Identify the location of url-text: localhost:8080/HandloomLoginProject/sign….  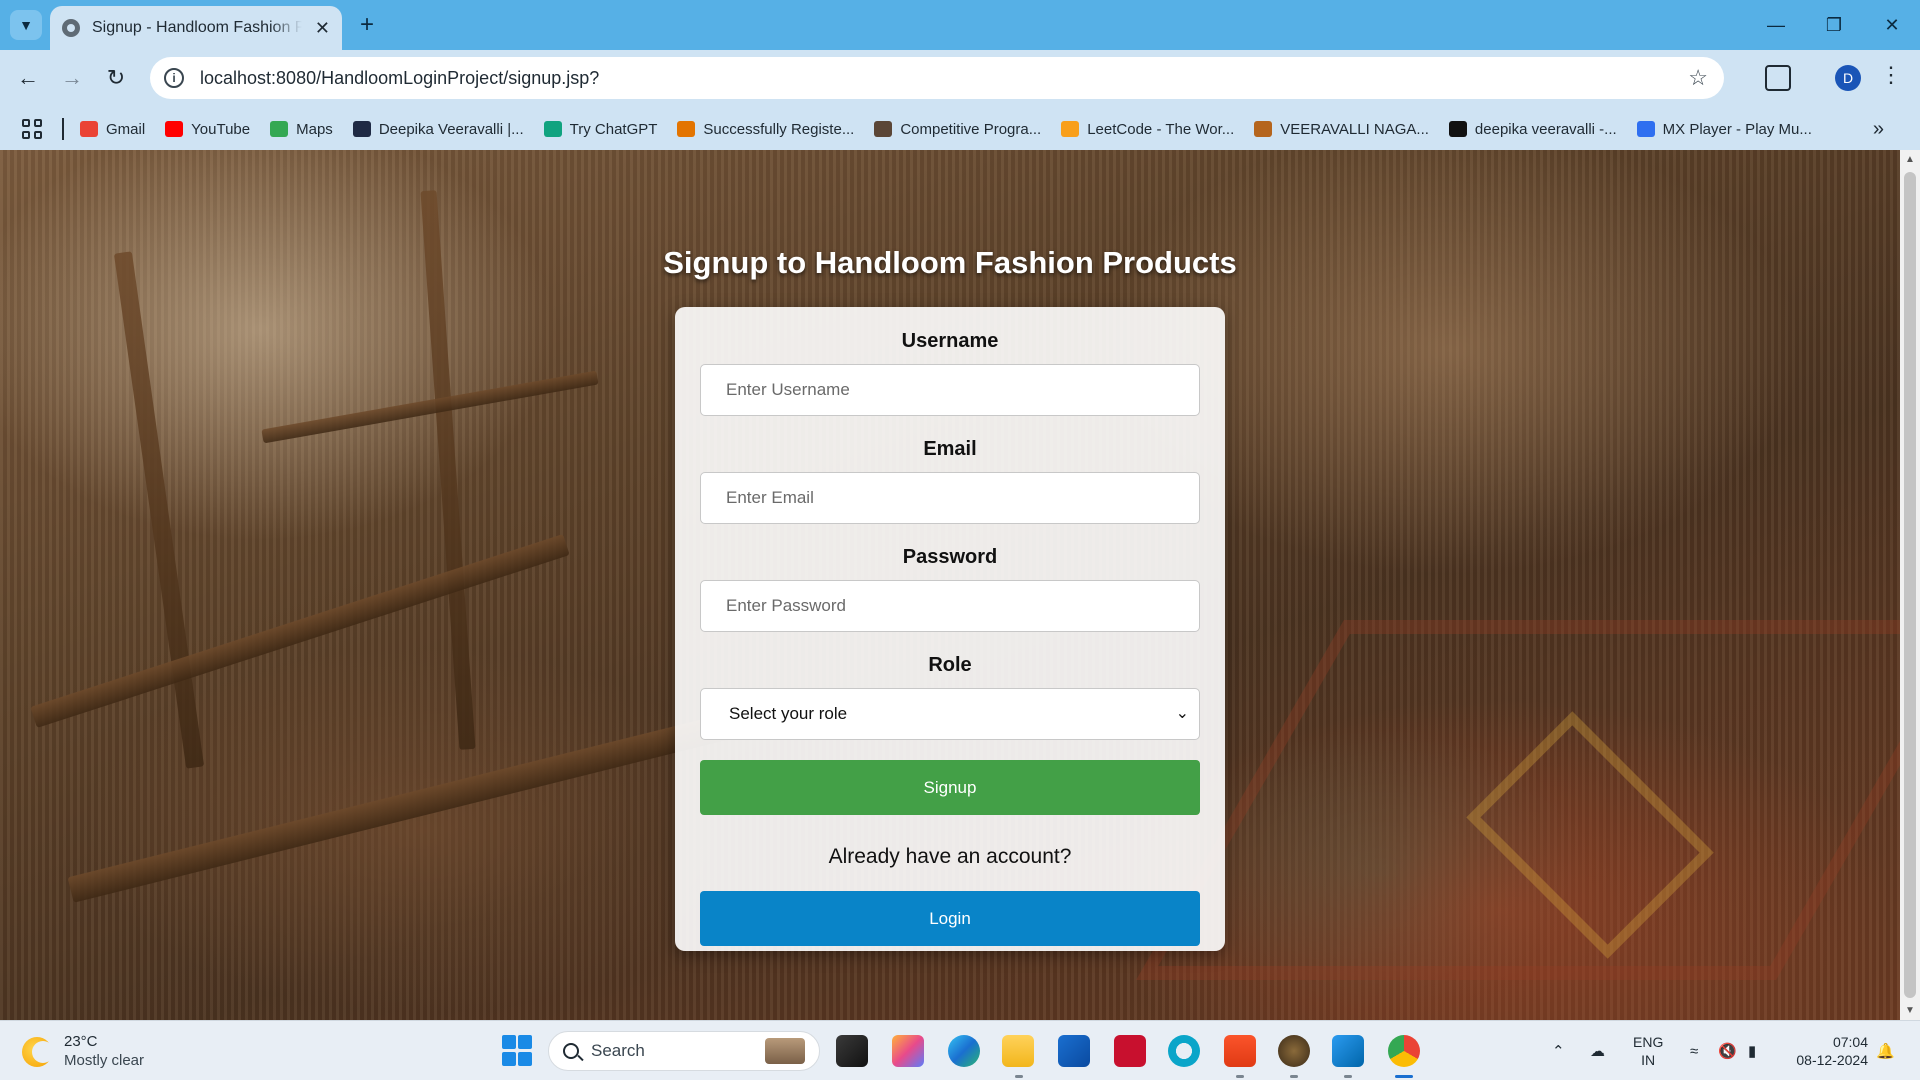
(399, 78).